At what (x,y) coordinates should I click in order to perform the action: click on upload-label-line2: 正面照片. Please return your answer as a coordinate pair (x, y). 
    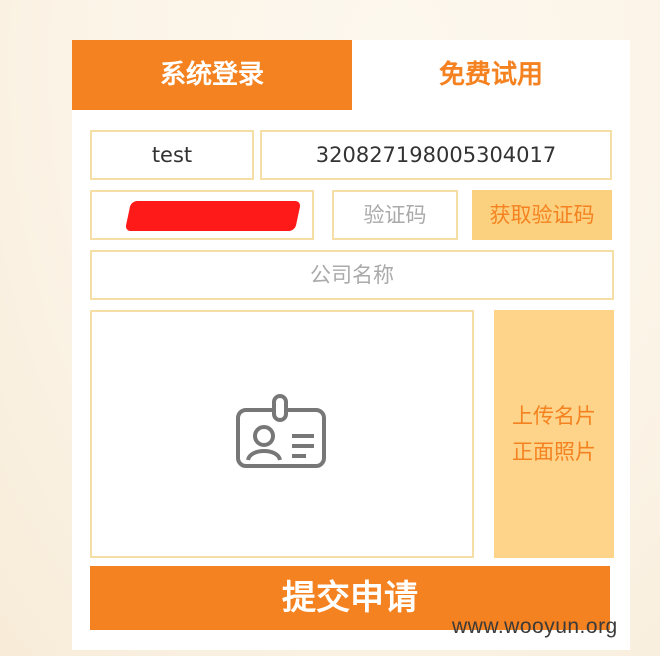
    Looking at the image, I should click on (554, 452).